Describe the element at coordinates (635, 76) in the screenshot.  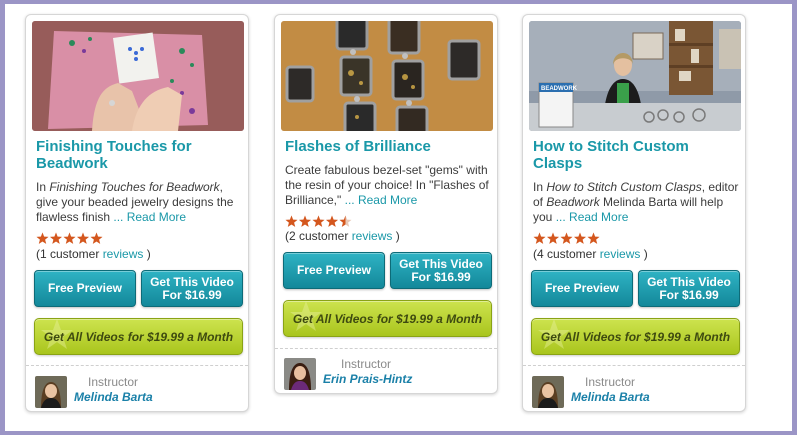
I see `video-thumbnail: BEADWORK` at that location.